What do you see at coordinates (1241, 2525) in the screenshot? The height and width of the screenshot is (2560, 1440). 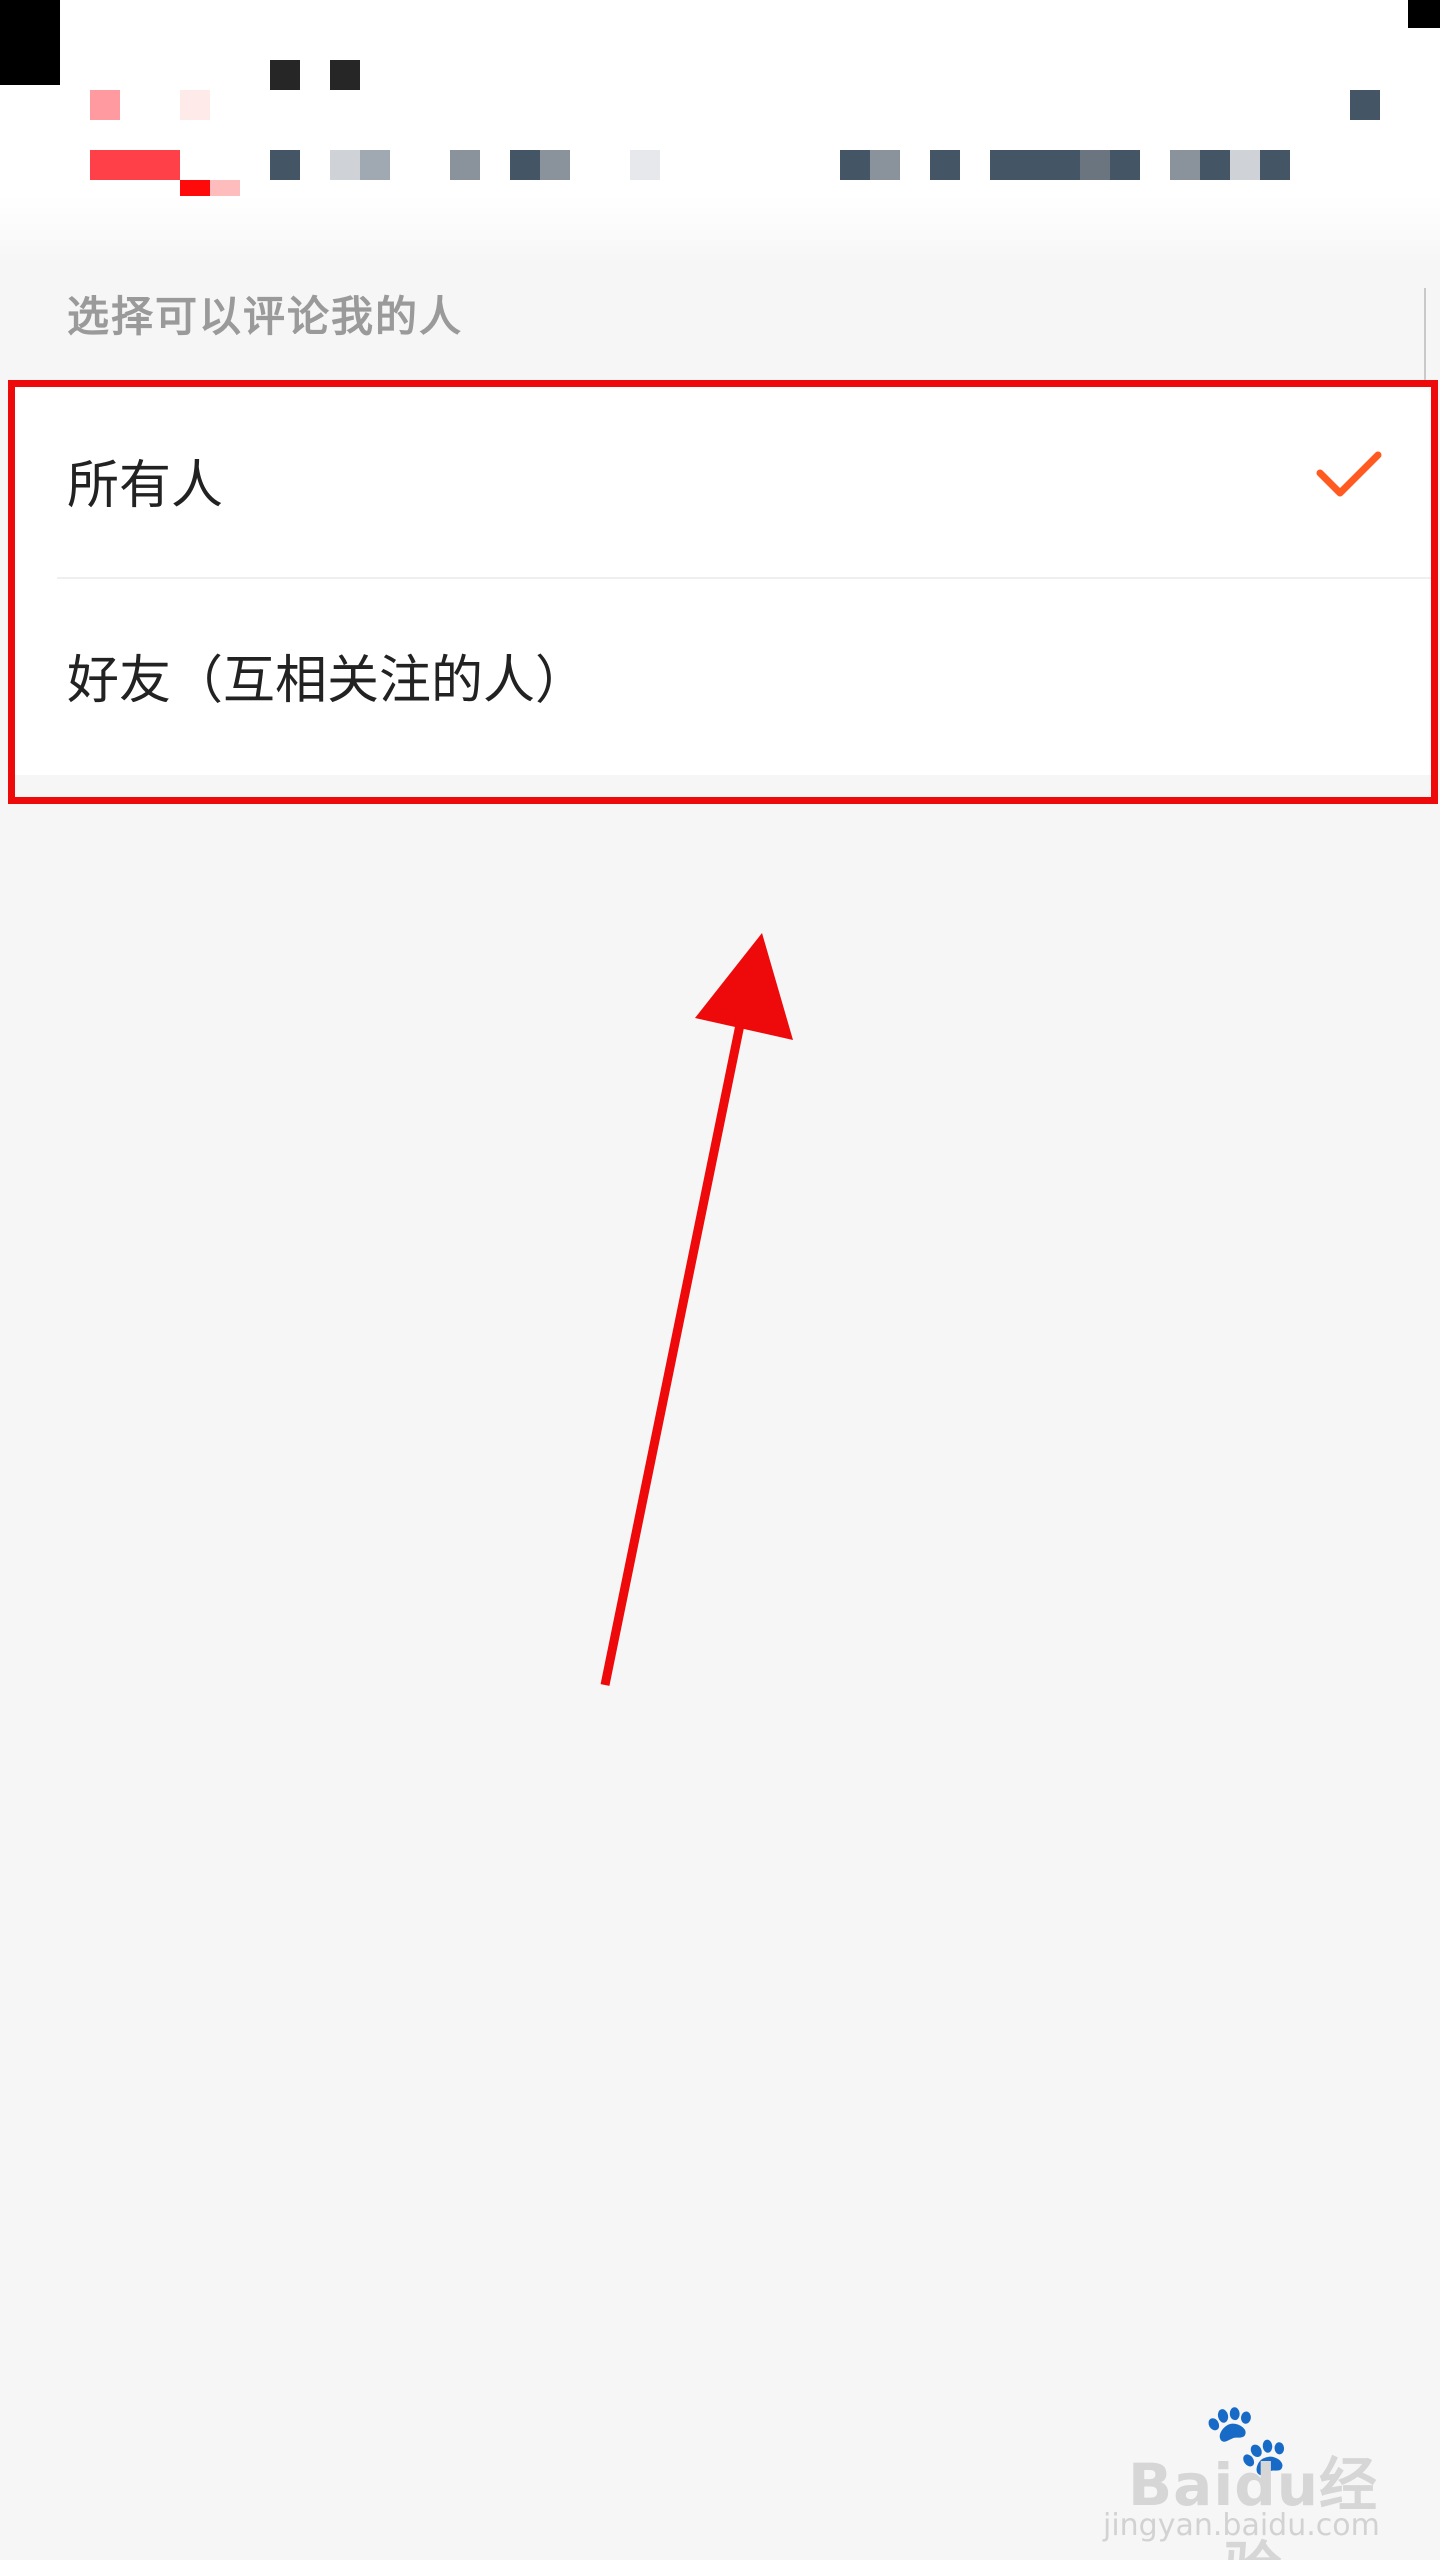 I see `watermark-url: jingyan.baidu.com` at bounding box center [1241, 2525].